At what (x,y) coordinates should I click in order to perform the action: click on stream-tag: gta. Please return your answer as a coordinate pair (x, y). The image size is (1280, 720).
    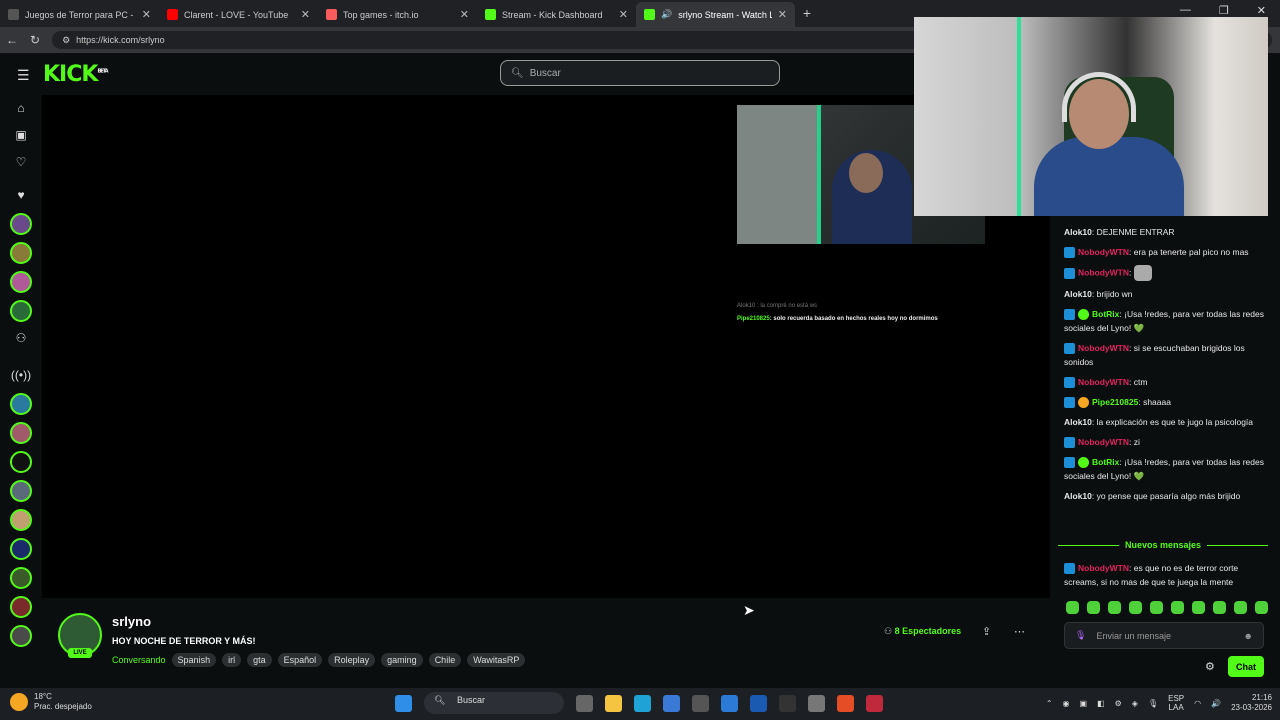
    Looking at the image, I should click on (259, 660).